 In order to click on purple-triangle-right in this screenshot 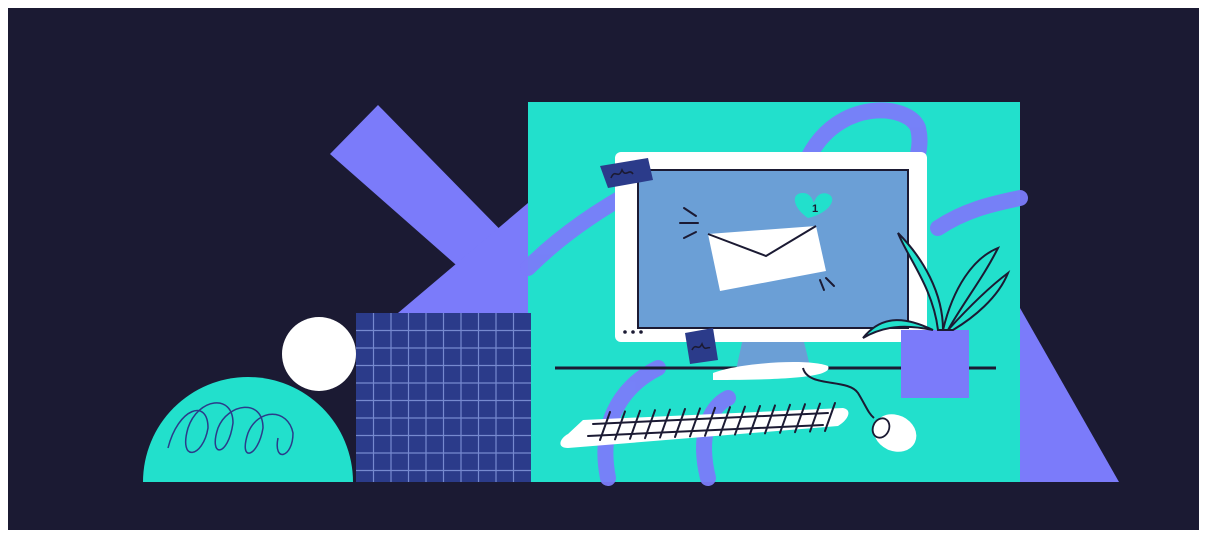, I will do `click(1069, 395)`.